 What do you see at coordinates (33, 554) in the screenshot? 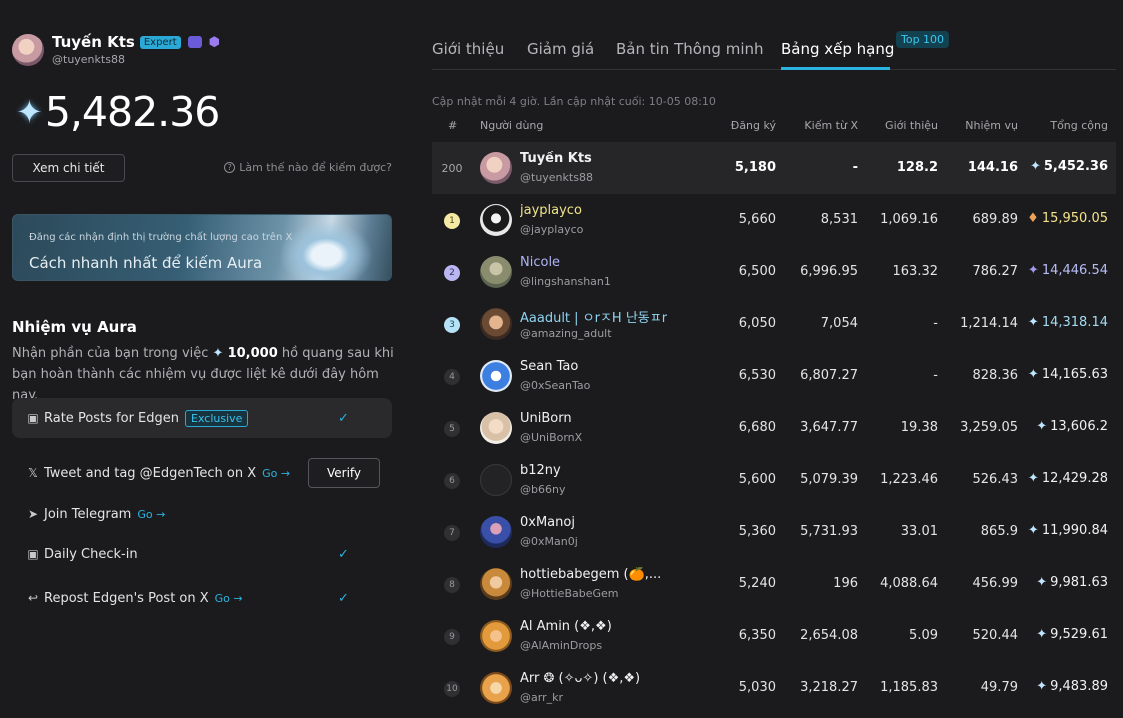
I see `calendar-check-icon: ▣` at bounding box center [33, 554].